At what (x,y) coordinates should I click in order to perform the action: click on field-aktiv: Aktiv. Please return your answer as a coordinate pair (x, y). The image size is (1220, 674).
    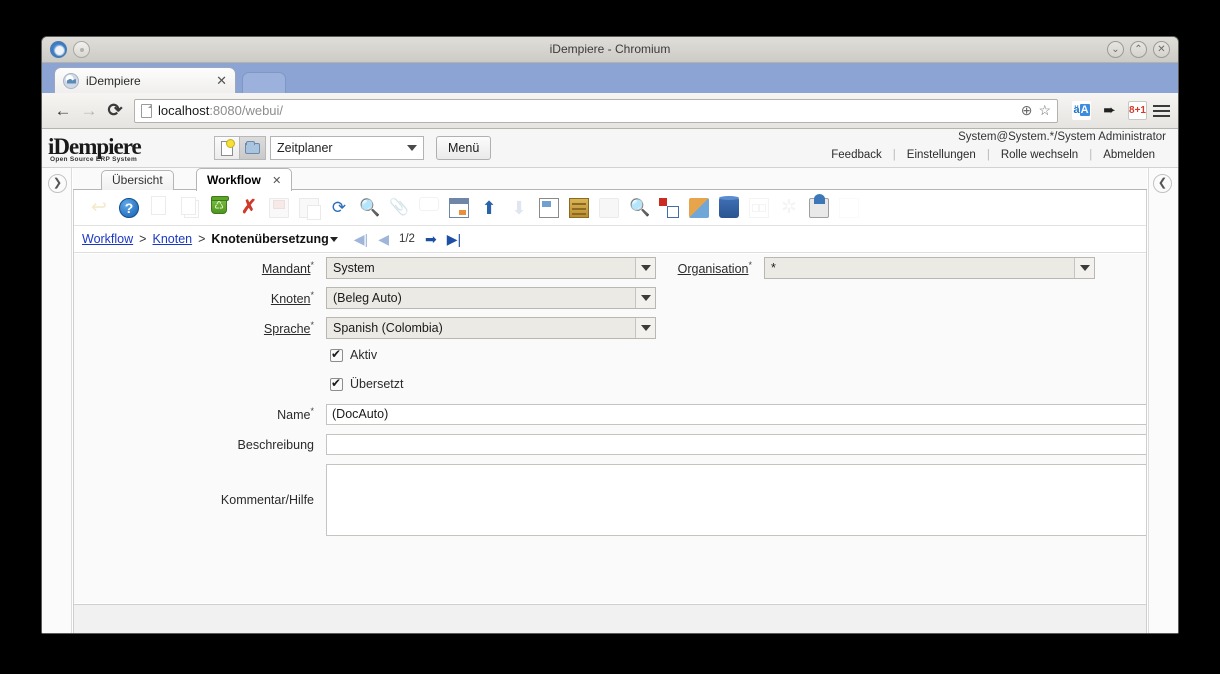
    Looking at the image, I should click on (354, 354).